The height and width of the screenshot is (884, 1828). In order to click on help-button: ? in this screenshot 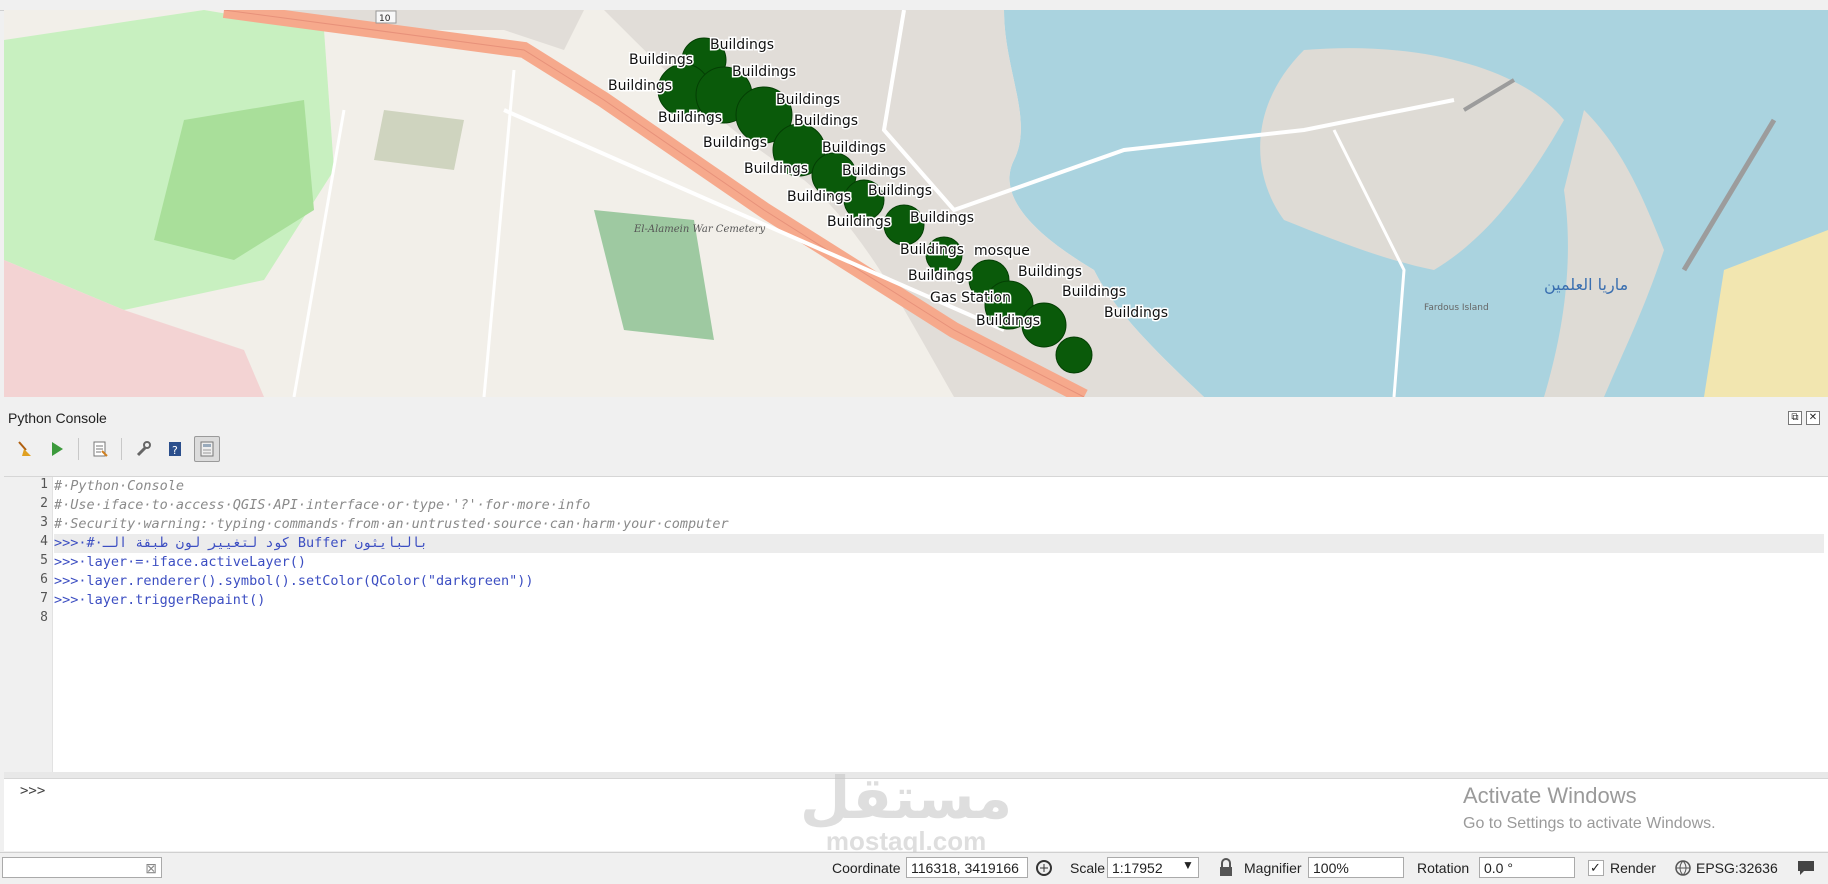, I will do `click(175, 449)`.